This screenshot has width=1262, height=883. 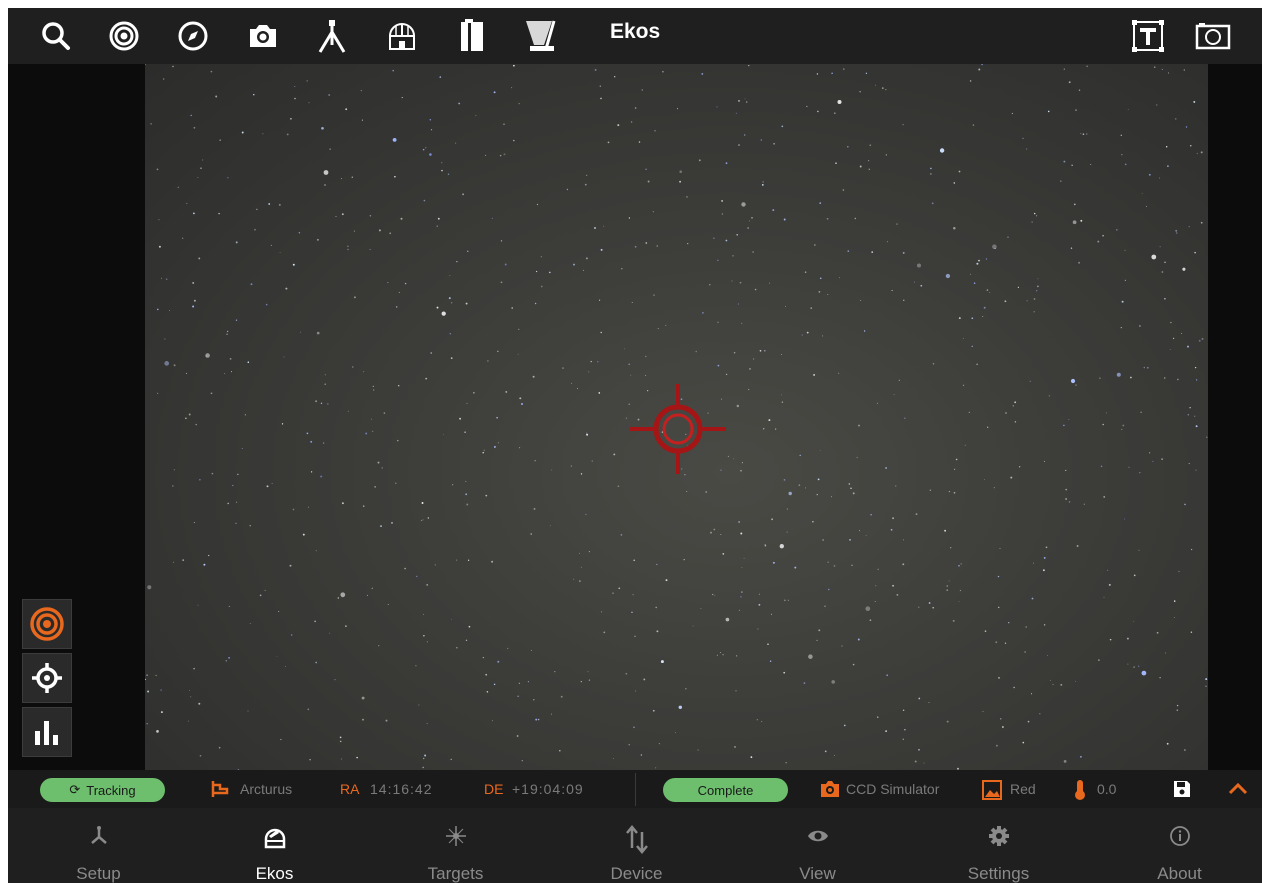 What do you see at coordinates (47, 732) in the screenshot?
I see `histogram-button` at bounding box center [47, 732].